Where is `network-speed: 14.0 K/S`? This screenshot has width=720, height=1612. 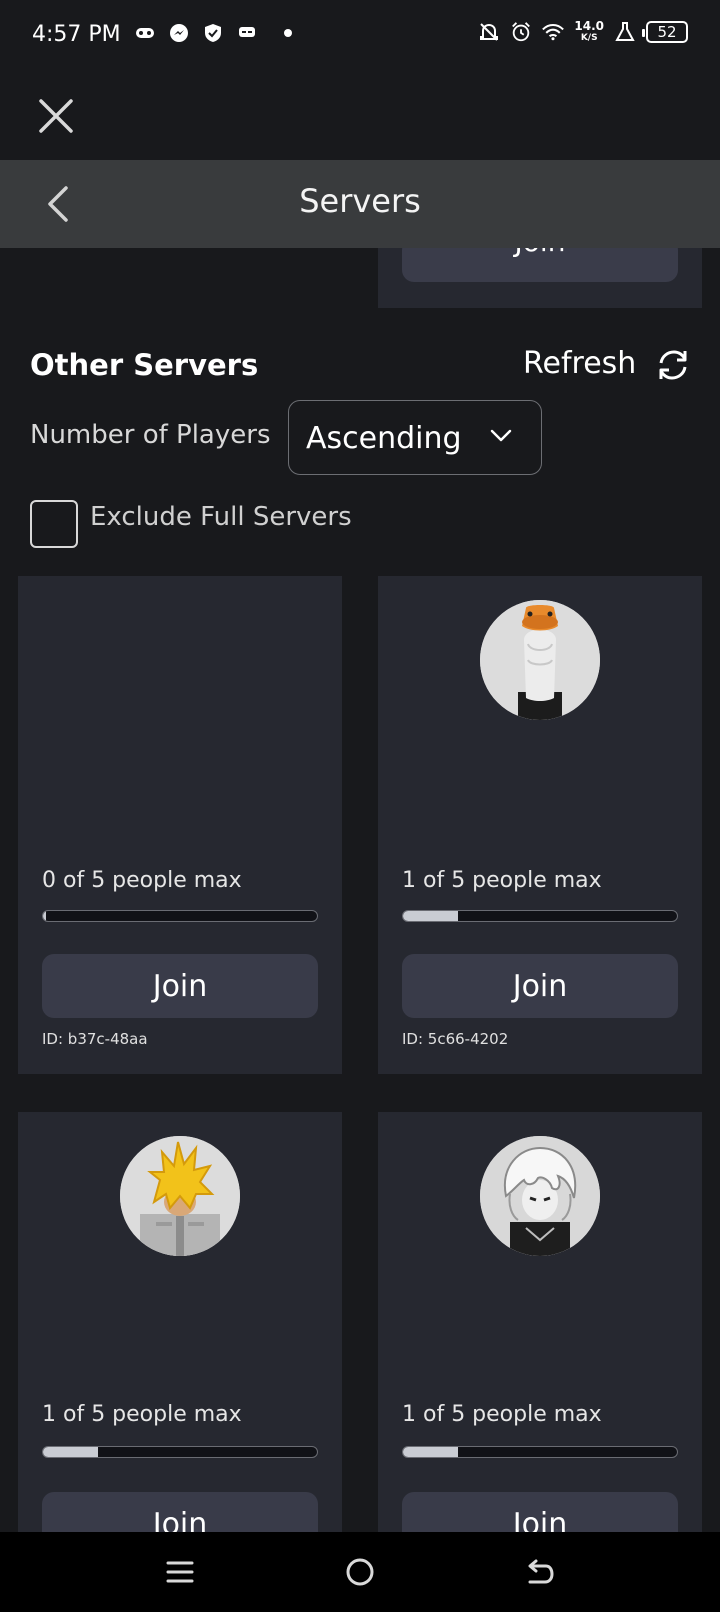 network-speed: 14.0 K/S is located at coordinates (589, 31).